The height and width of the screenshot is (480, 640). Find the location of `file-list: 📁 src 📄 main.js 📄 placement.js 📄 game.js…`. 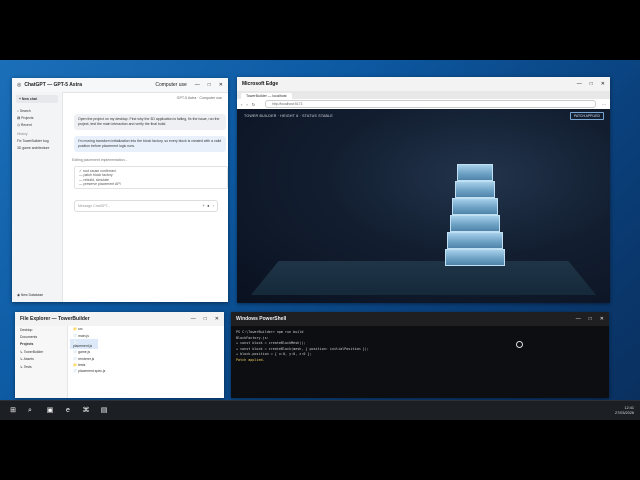

file-list: 📁 src 📄 main.js 📄 placement.js 📄 game.js… is located at coordinates (145, 350).